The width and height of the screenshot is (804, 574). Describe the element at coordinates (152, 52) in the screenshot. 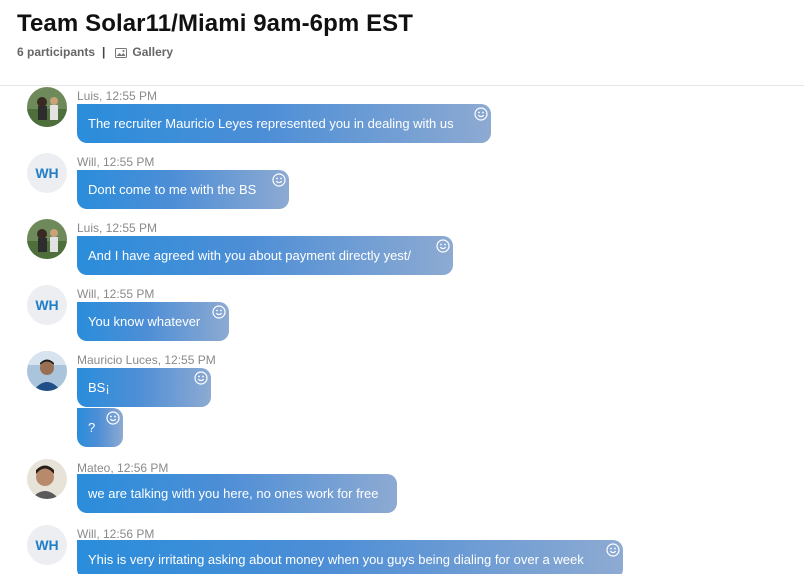

I see `gallery-link: Gallery` at that location.